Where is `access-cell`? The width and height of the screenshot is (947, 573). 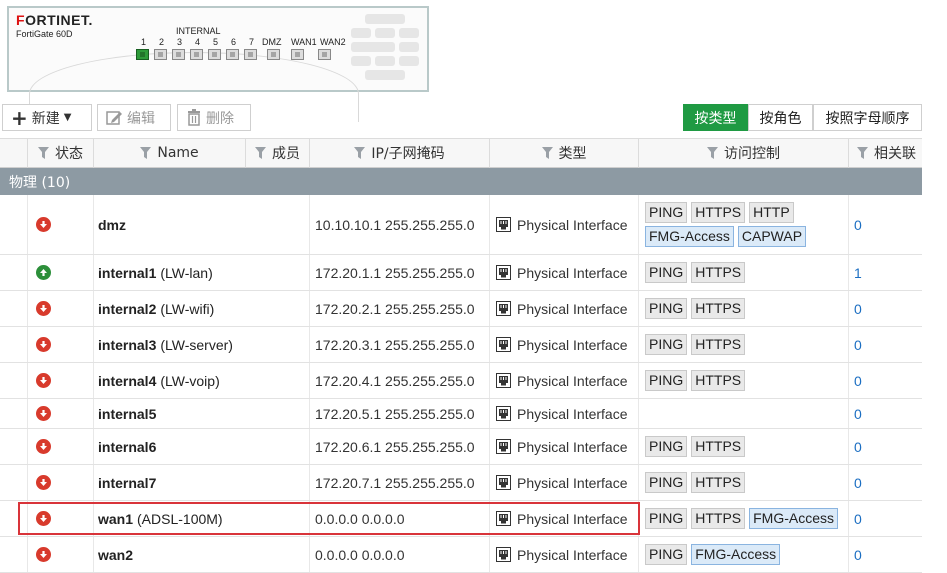 access-cell is located at coordinates (744, 413).